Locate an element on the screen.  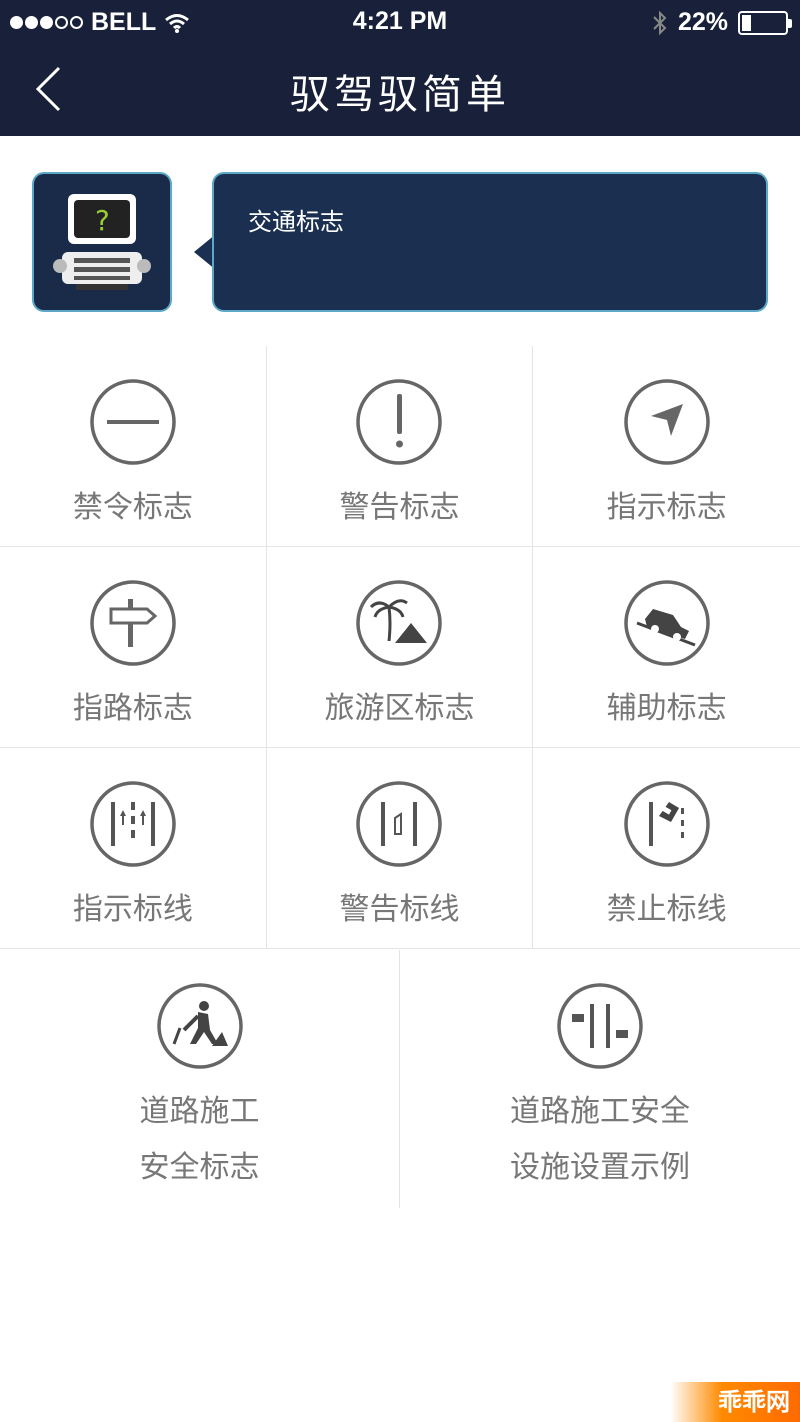
category-construction-facilities: 道路施工安全 设施设置示例 is located at coordinates (600, 1079).